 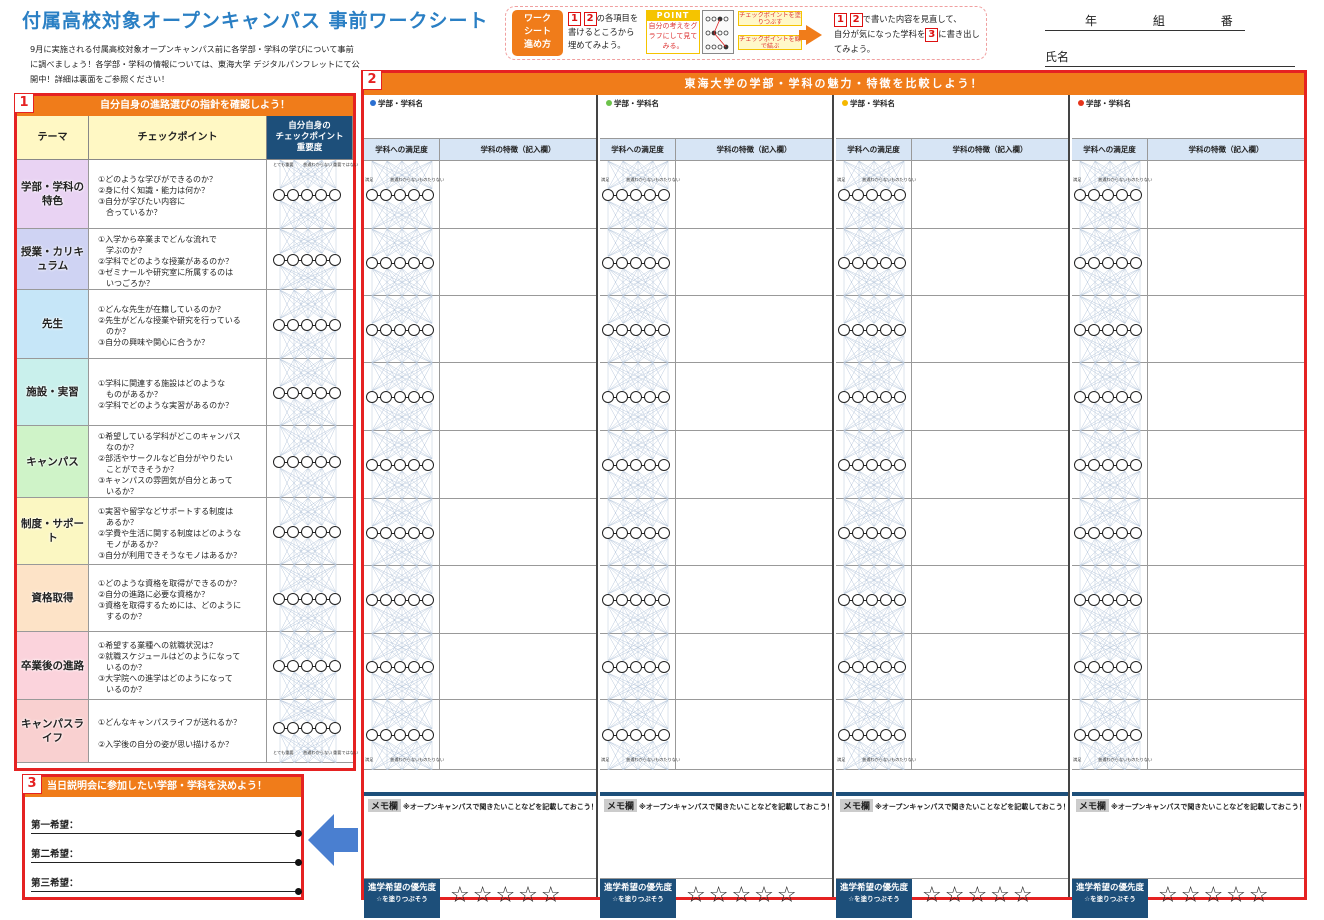 What do you see at coordinates (480, 117) in the screenshot?
I see `department-name-field: 学部・学科名` at bounding box center [480, 117].